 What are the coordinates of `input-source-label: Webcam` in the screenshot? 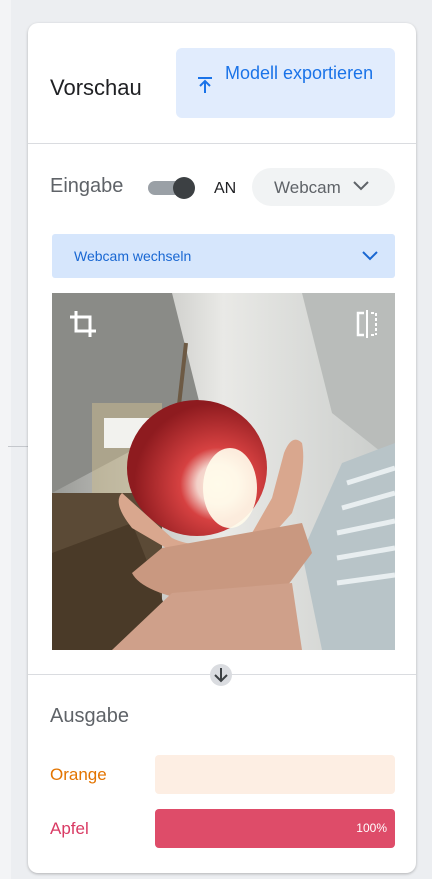 It's located at (307, 187).